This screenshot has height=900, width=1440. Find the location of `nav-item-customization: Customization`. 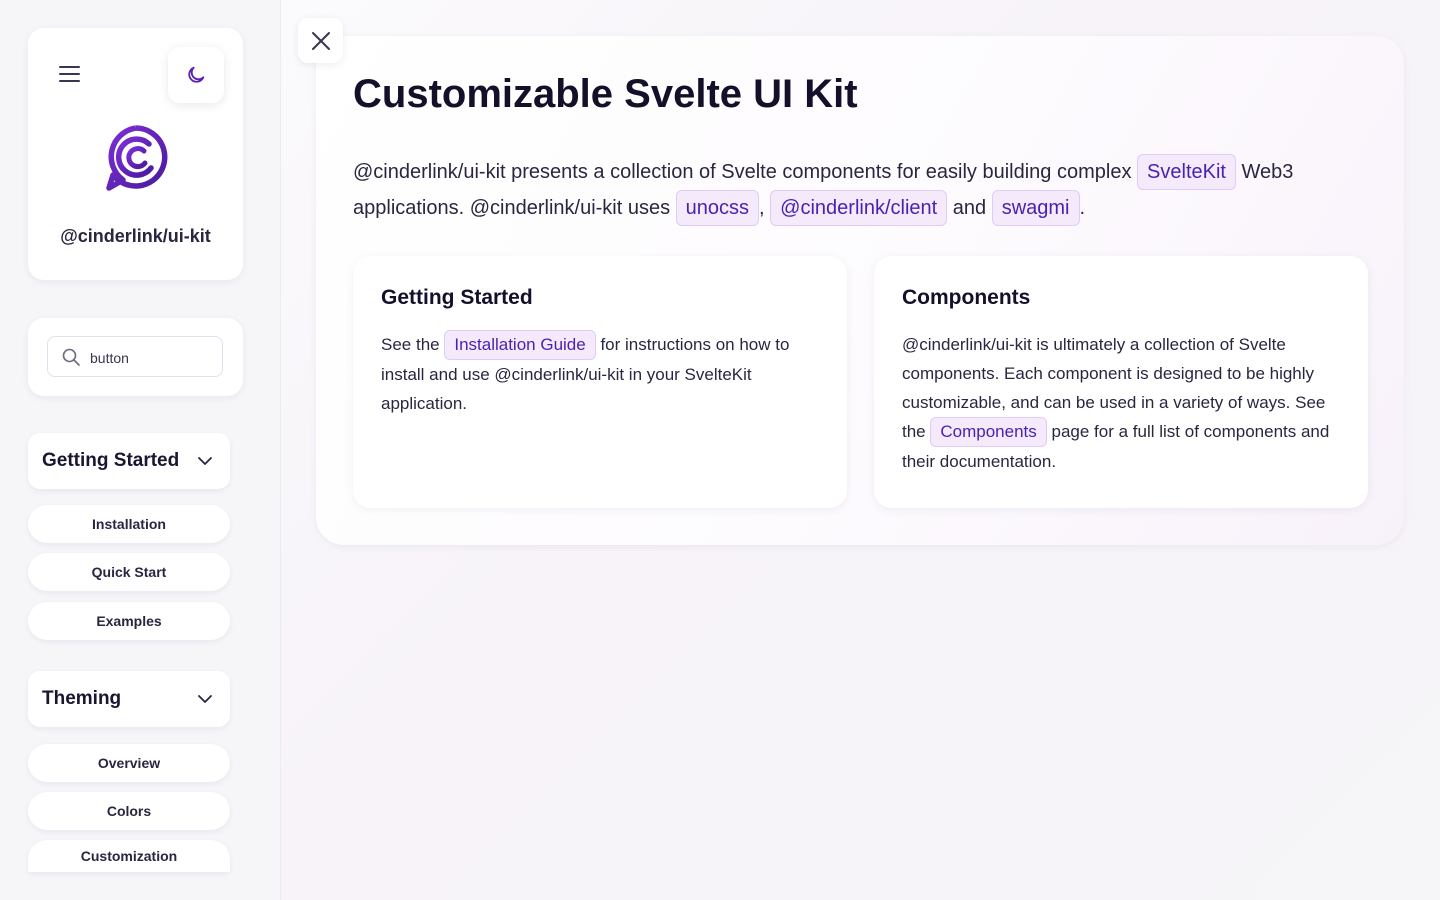

nav-item-customization: Customization is located at coordinates (129, 856).